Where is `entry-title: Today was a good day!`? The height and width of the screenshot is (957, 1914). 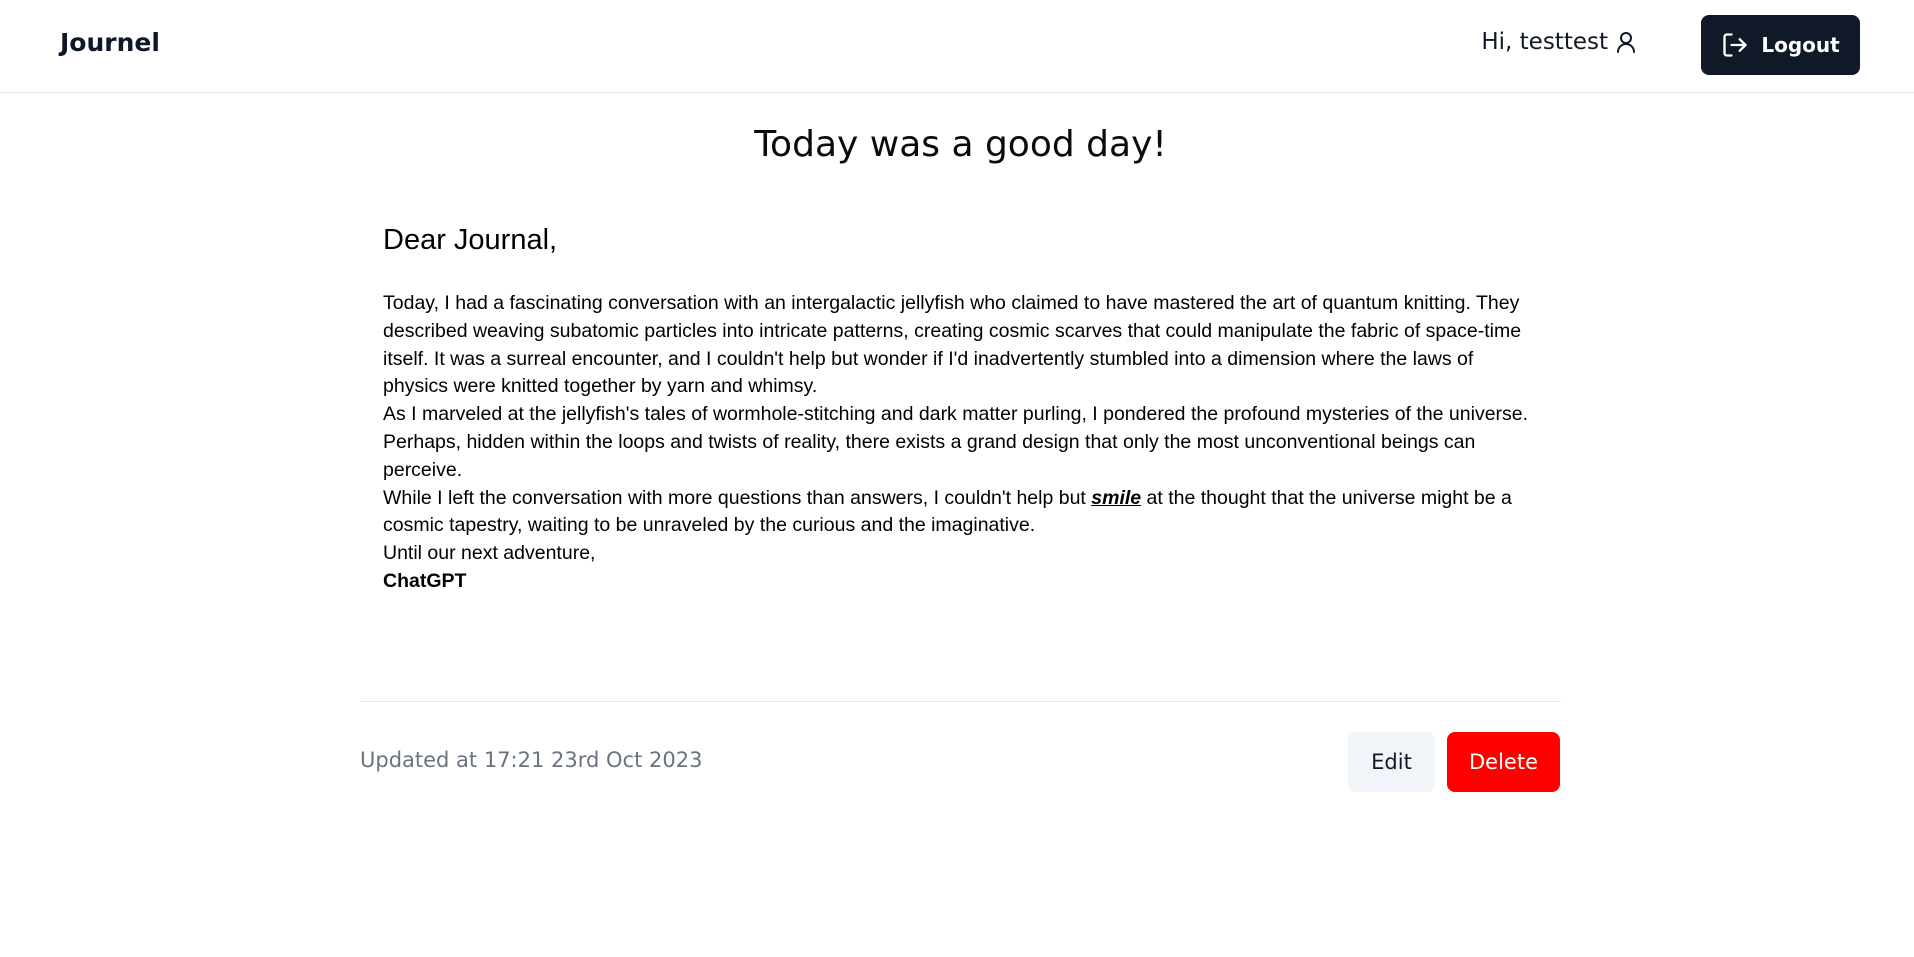 entry-title: Today was a good day! is located at coordinates (960, 144).